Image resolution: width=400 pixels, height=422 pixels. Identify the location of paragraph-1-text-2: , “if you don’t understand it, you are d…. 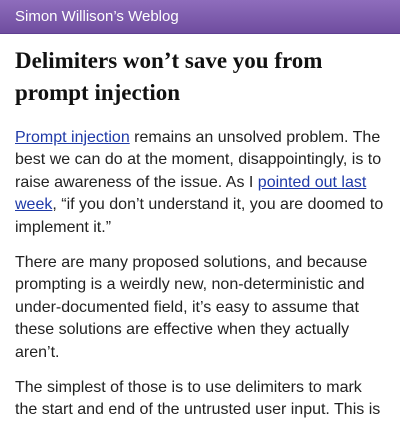
(199, 216).